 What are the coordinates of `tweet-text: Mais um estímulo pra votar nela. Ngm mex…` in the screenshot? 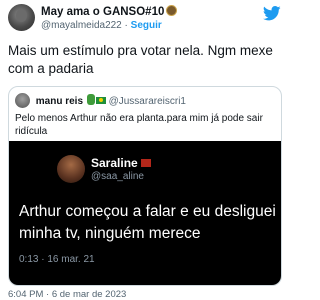 It's located at (140, 59).